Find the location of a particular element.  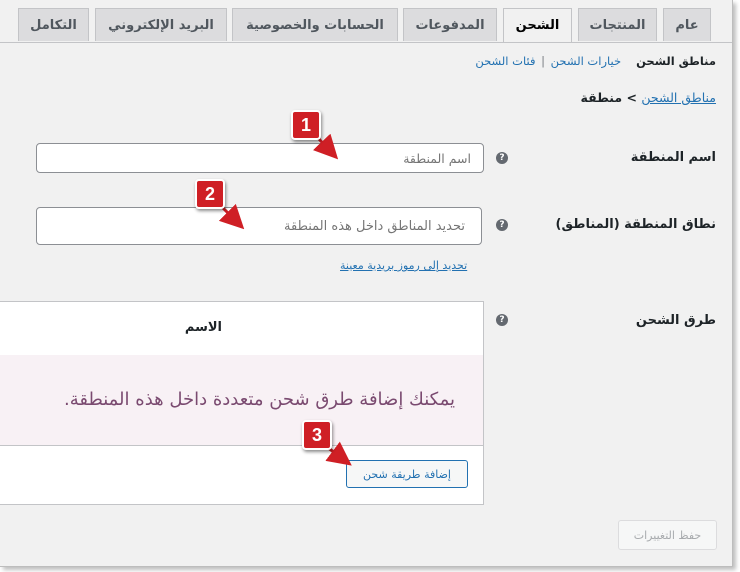

tab-shipping: الشحن is located at coordinates (537, 25).